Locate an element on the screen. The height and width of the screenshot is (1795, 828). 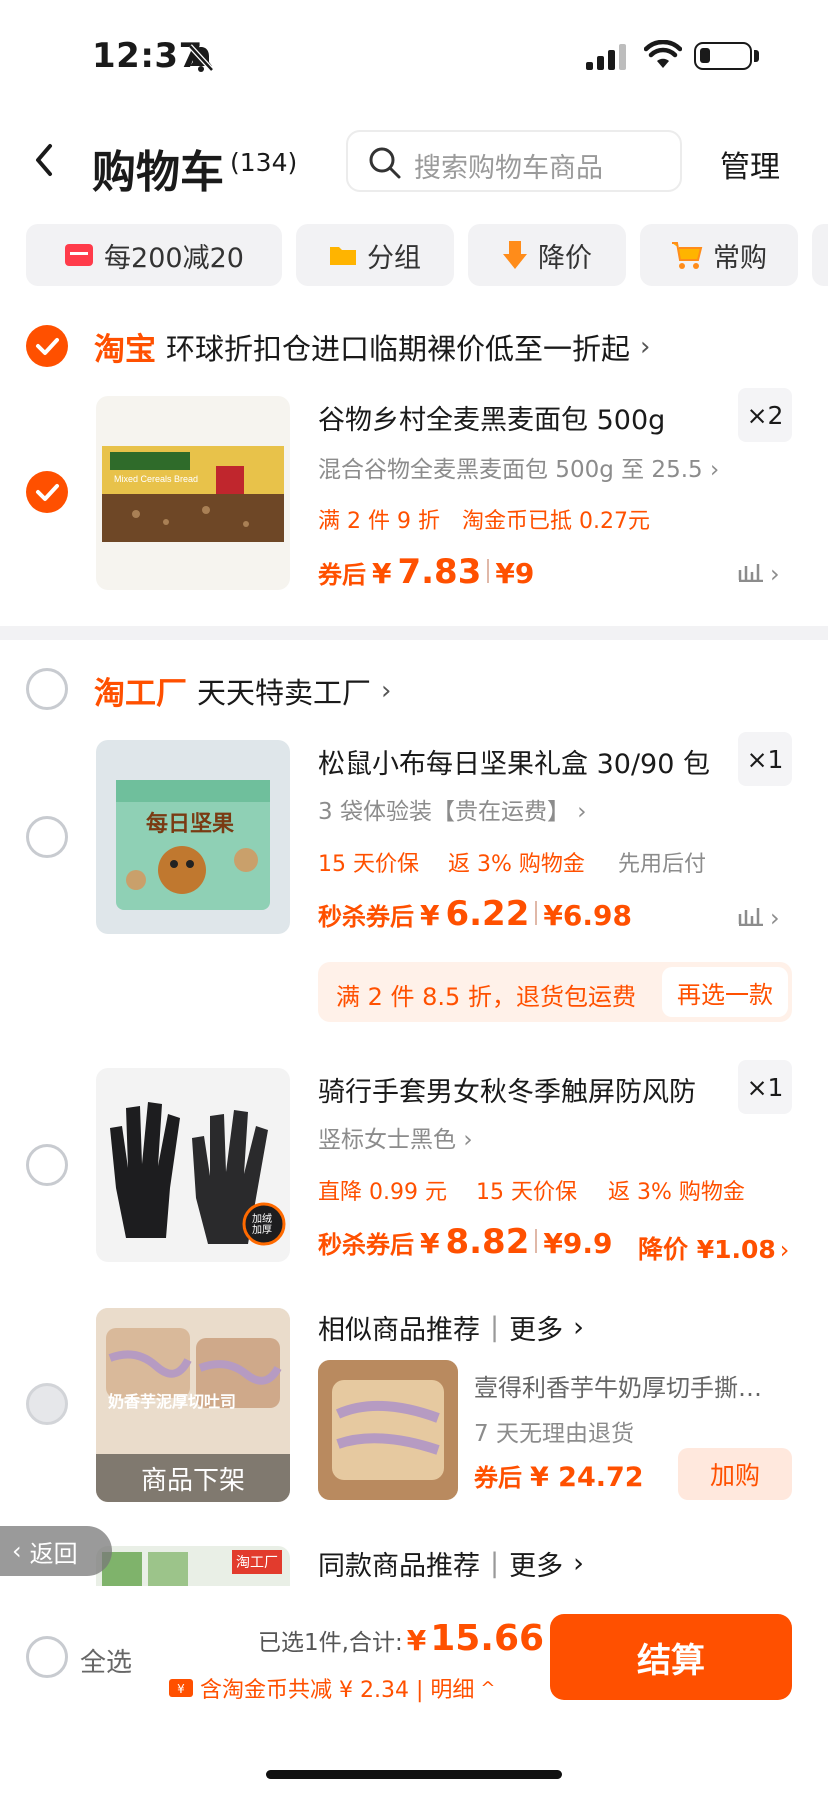
checkout-button: 结算 is located at coordinates (671, 1657).